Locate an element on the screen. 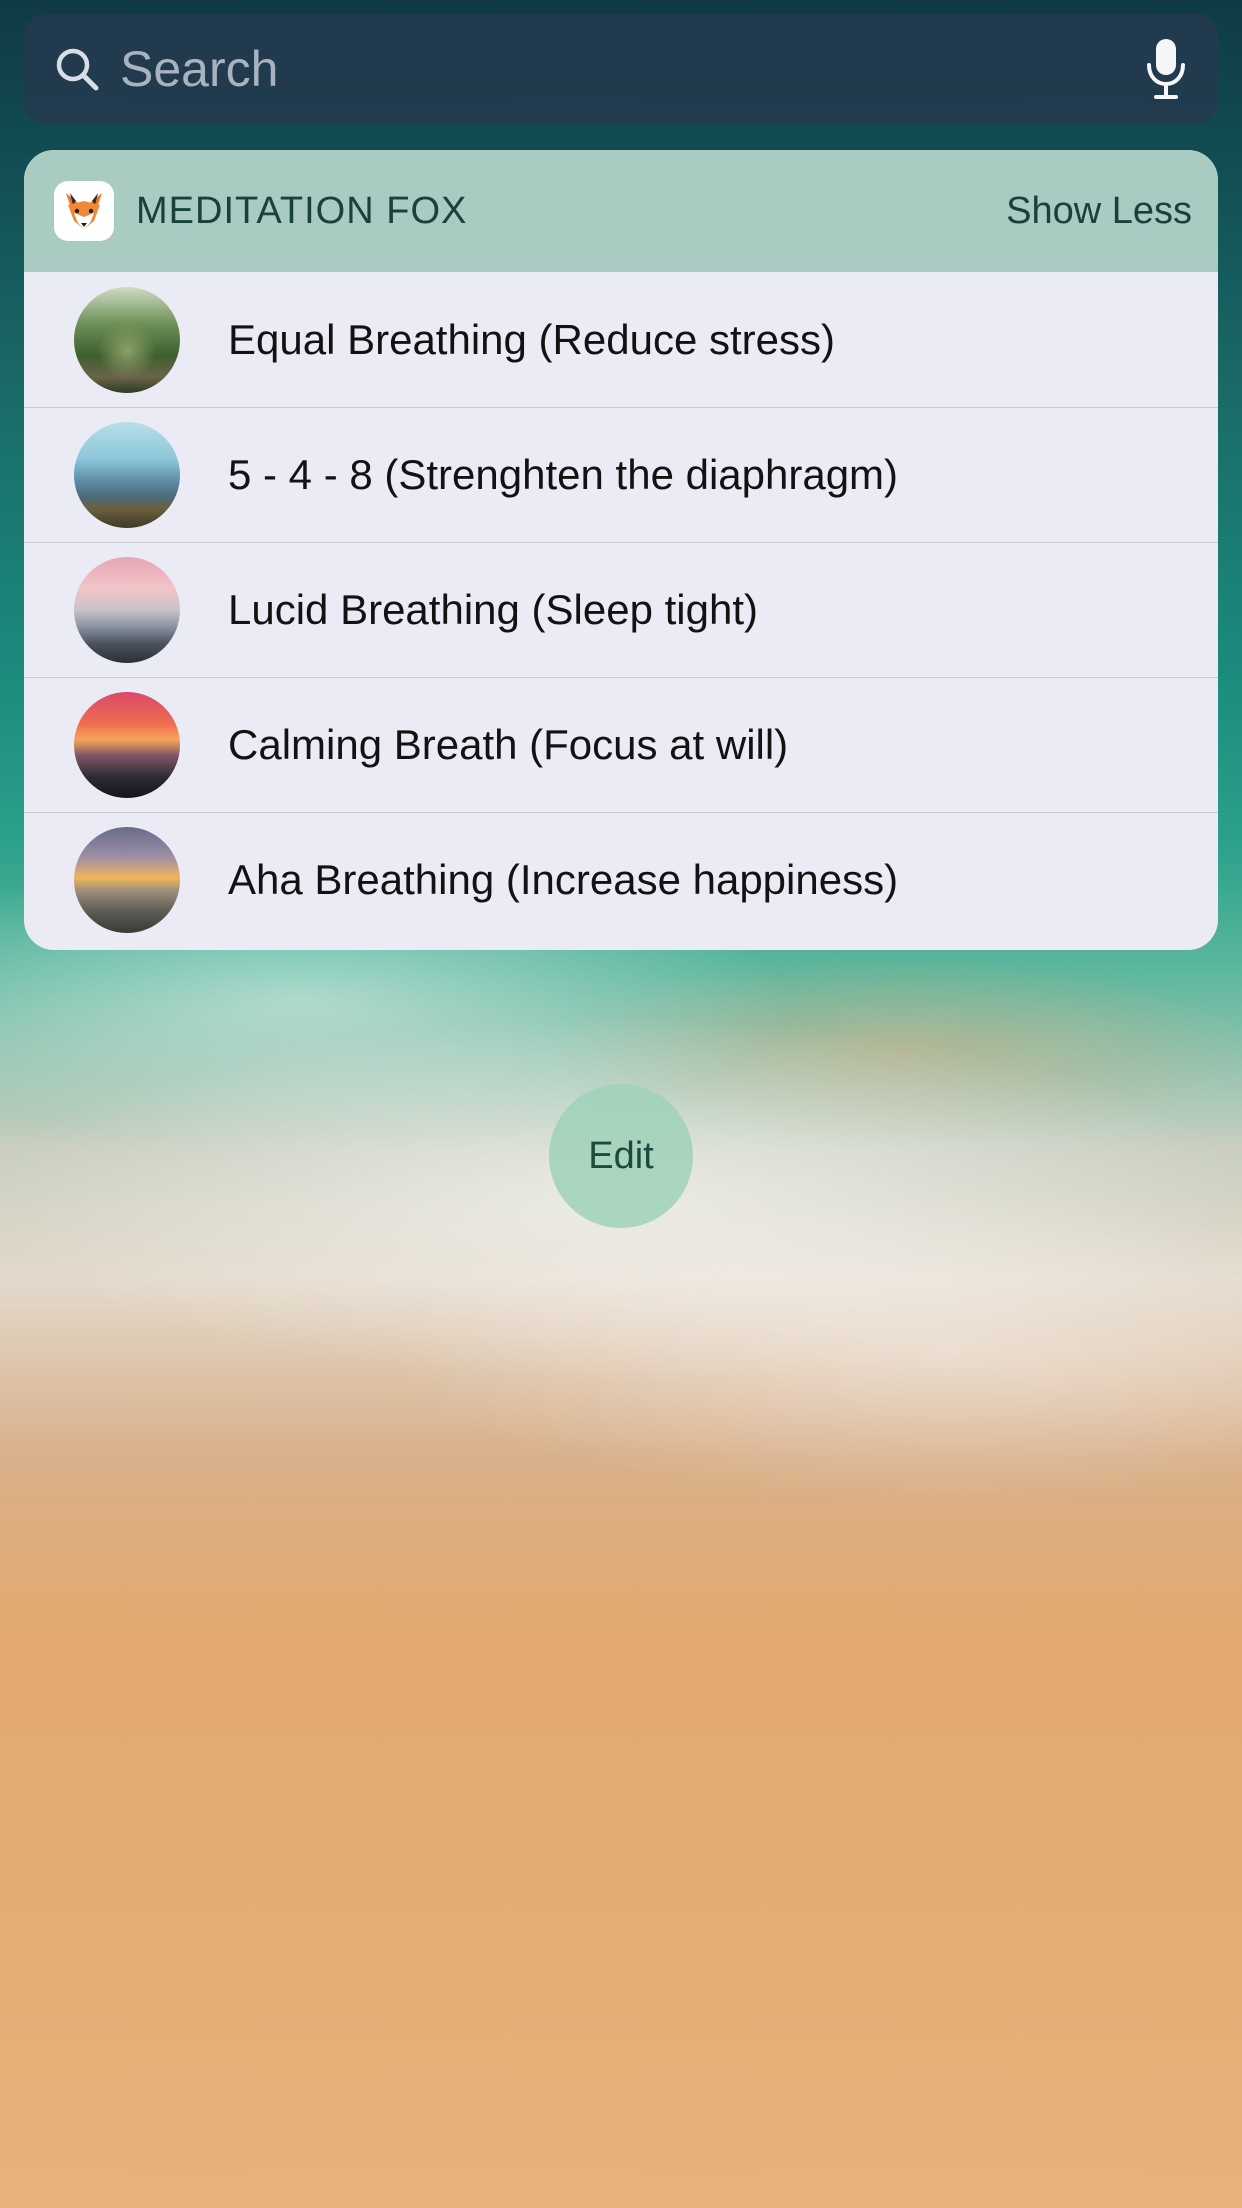  fox-icon is located at coordinates (84, 211).